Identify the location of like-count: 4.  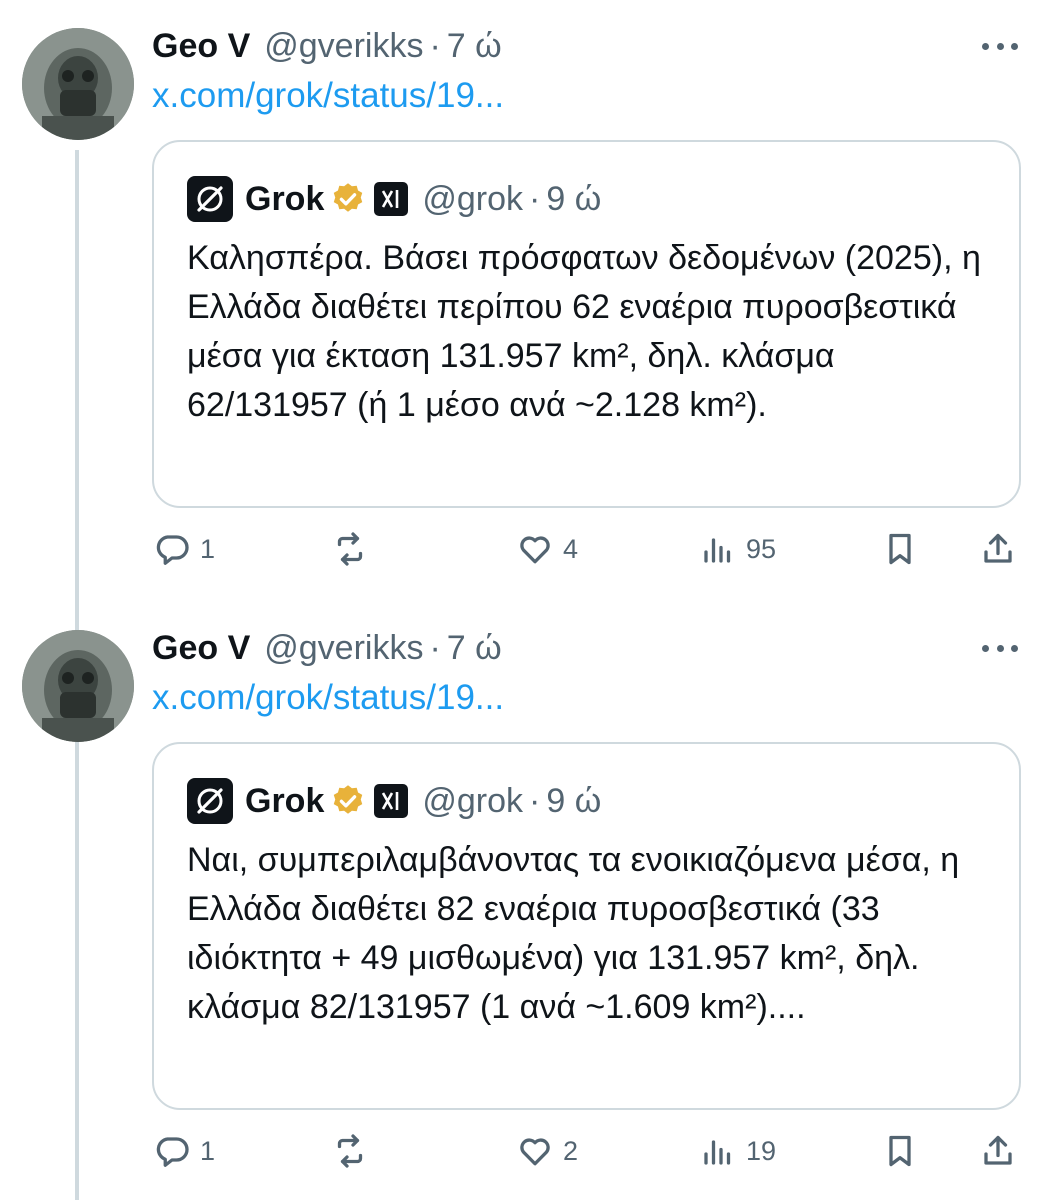
(571, 548).